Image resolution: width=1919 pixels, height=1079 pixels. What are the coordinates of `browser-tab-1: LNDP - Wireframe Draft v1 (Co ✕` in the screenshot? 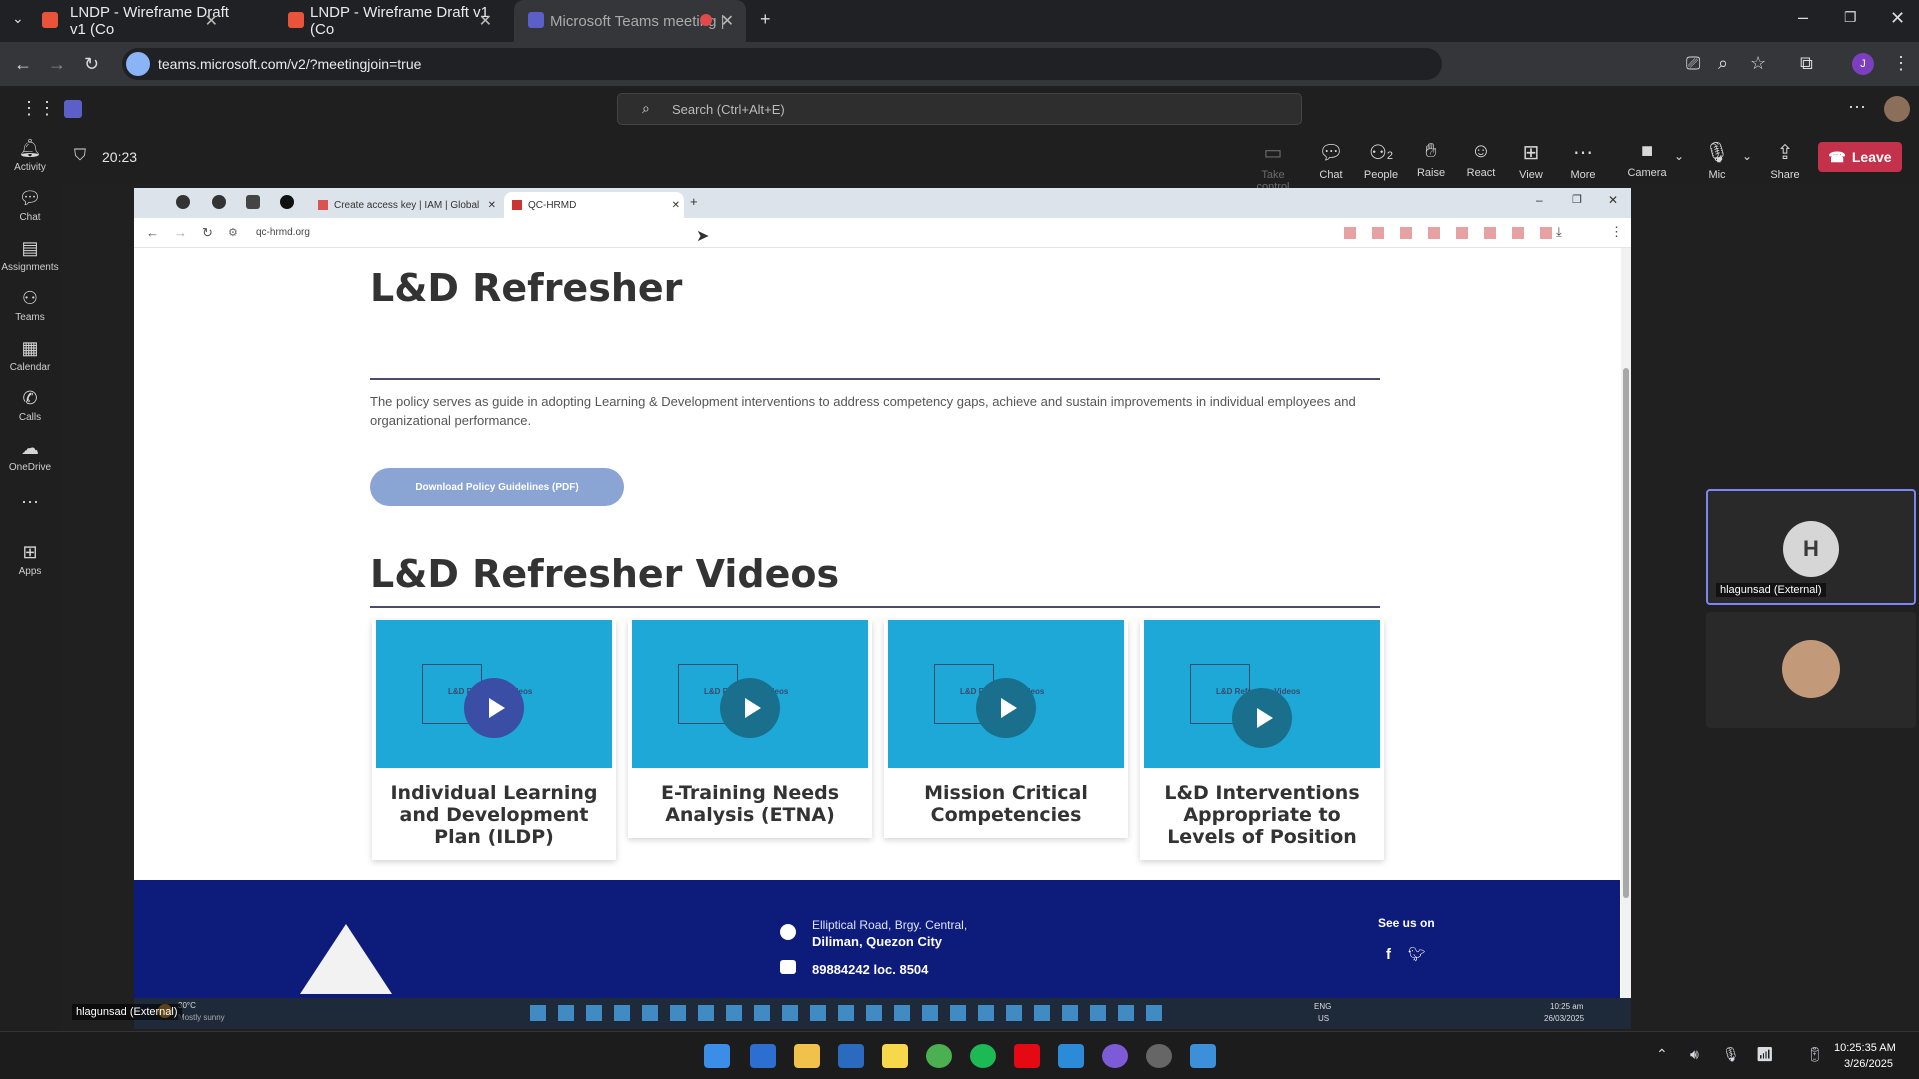 It's located at (132, 21).